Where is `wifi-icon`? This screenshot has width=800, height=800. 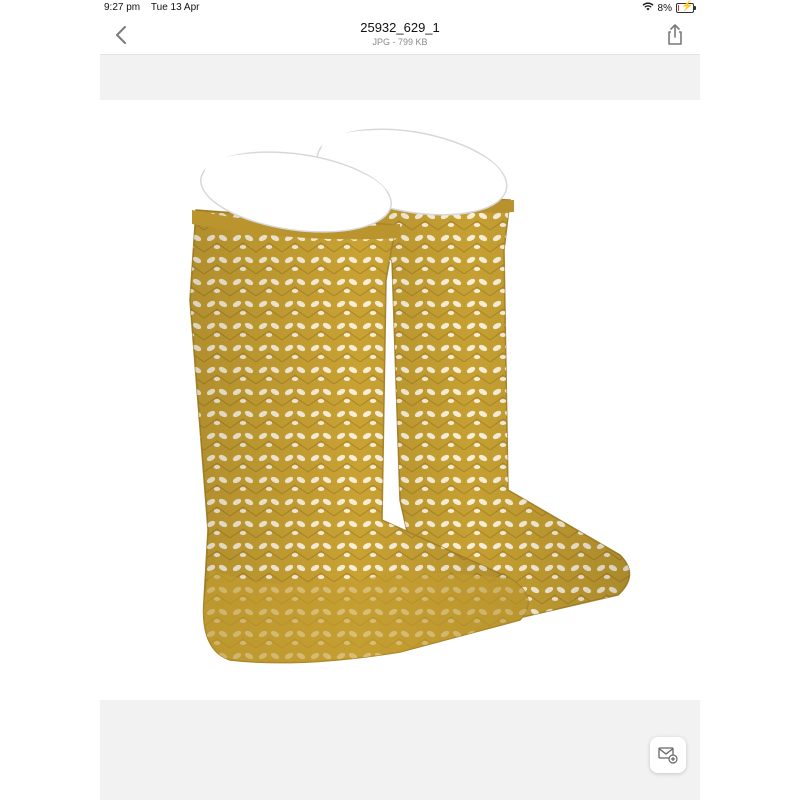
wifi-icon is located at coordinates (648, 8).